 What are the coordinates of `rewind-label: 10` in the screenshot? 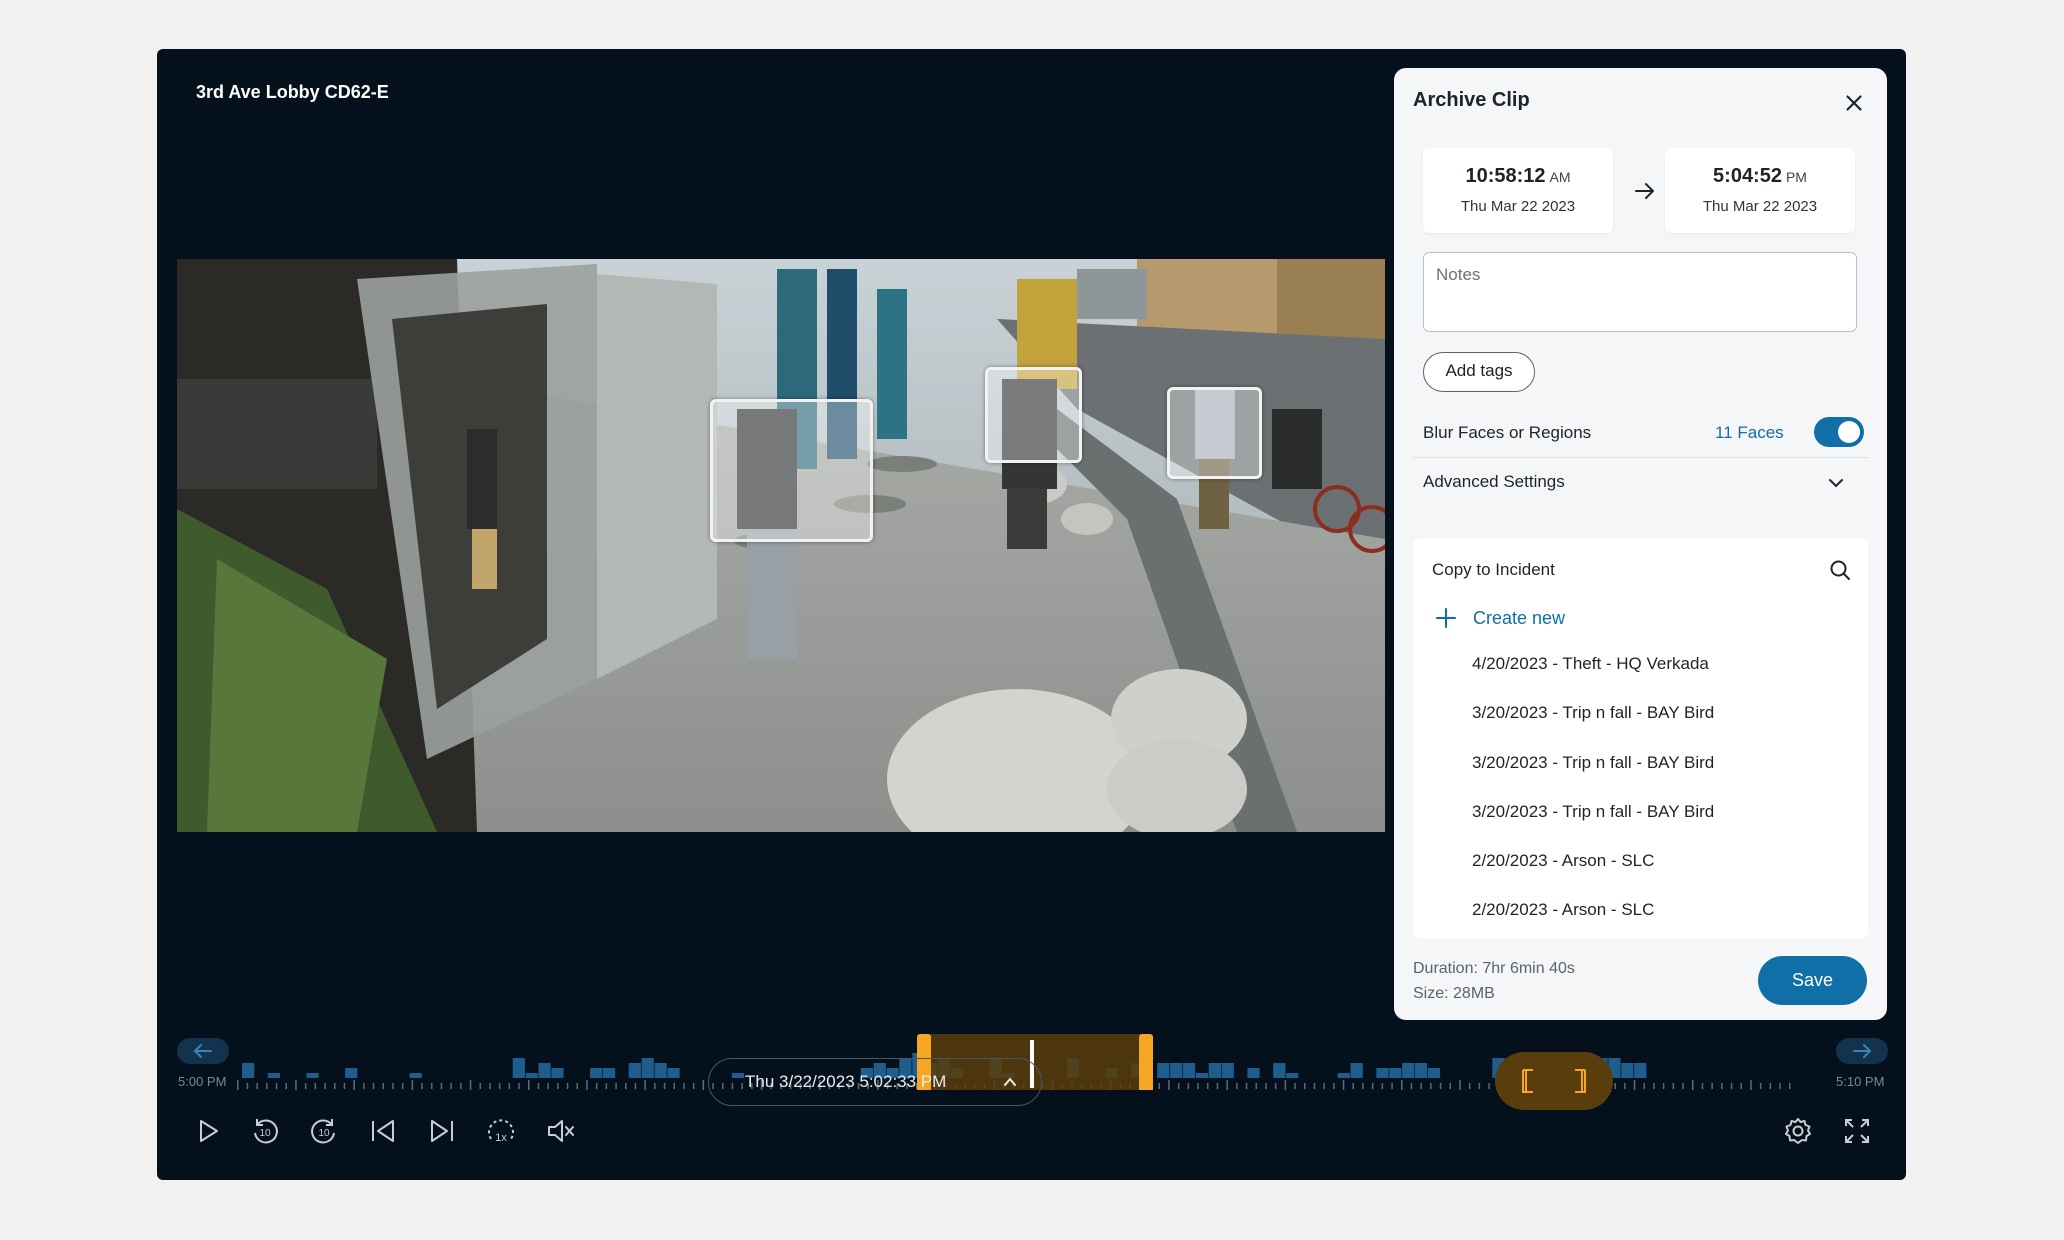 It's located at (265, 1133).